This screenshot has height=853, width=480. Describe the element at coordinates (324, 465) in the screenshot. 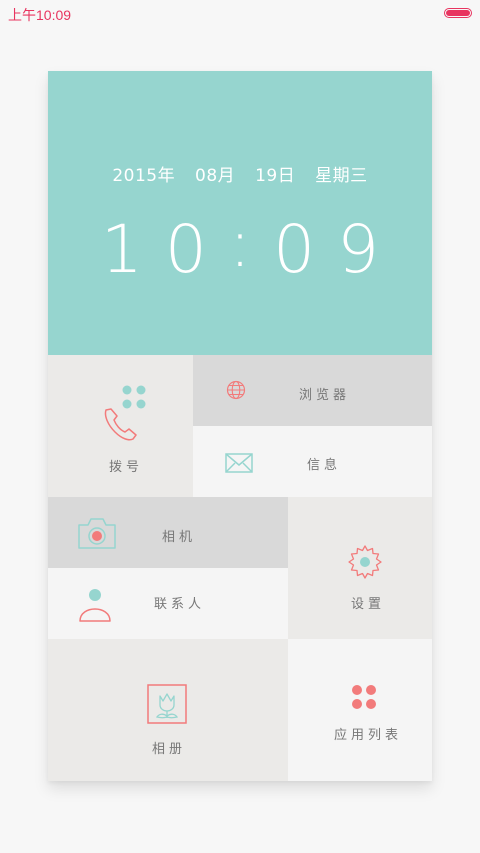

I see `messages-label: 信息` at that location.